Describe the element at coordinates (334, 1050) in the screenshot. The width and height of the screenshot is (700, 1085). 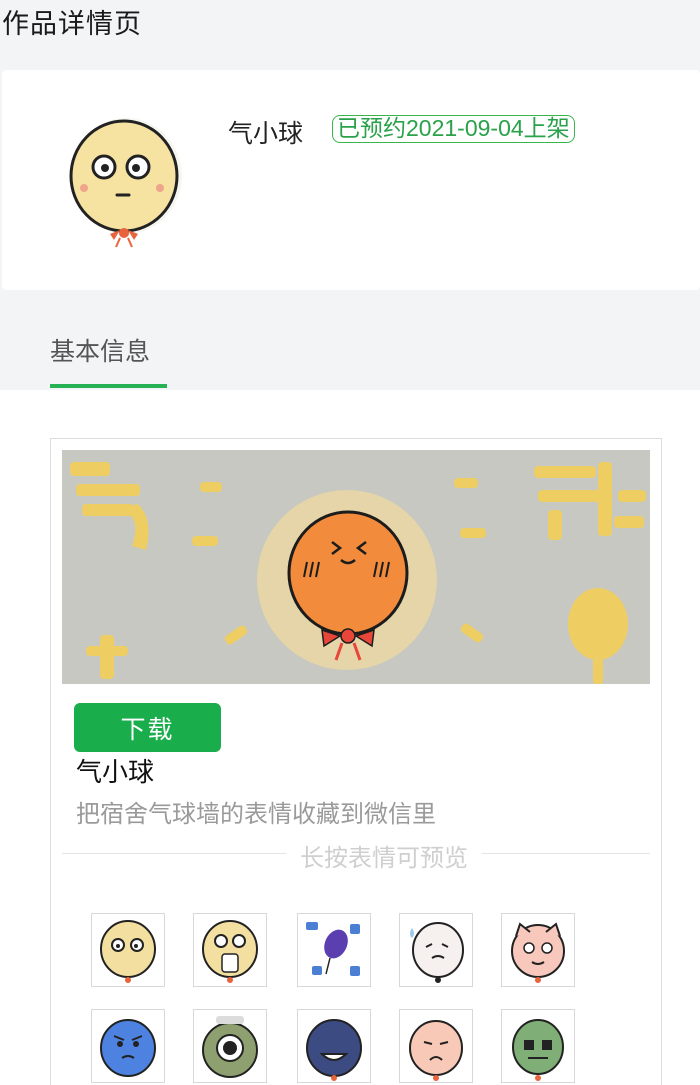
I see `navy-balloon-grin-icon` at that location.